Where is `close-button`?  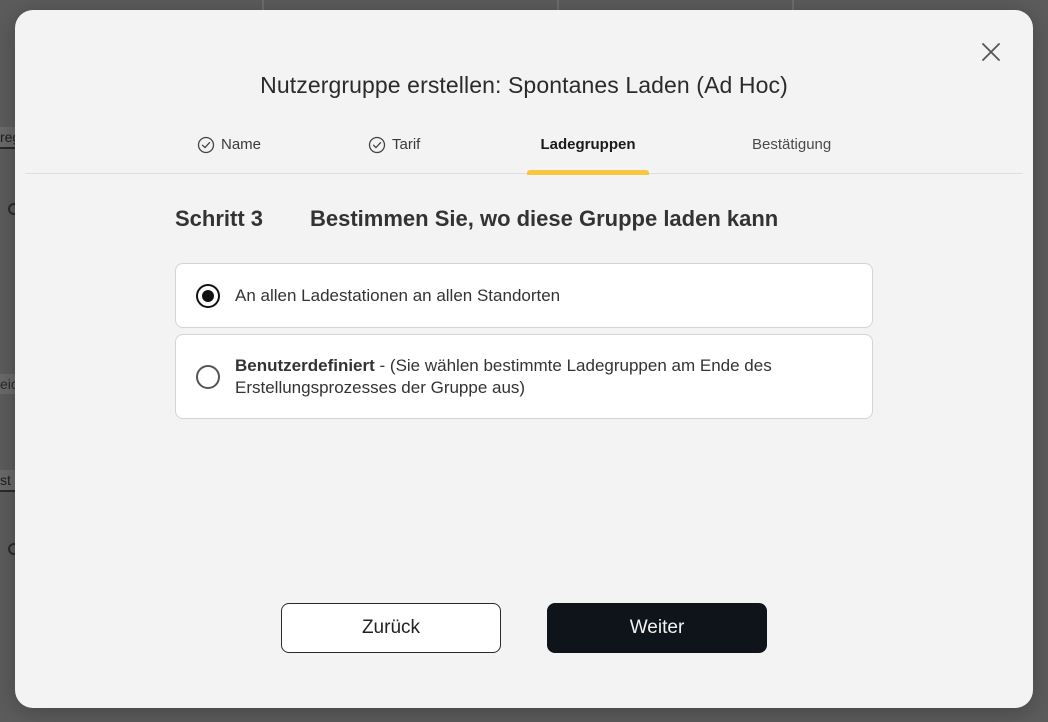 close-button is located at coordinates (991, 52).